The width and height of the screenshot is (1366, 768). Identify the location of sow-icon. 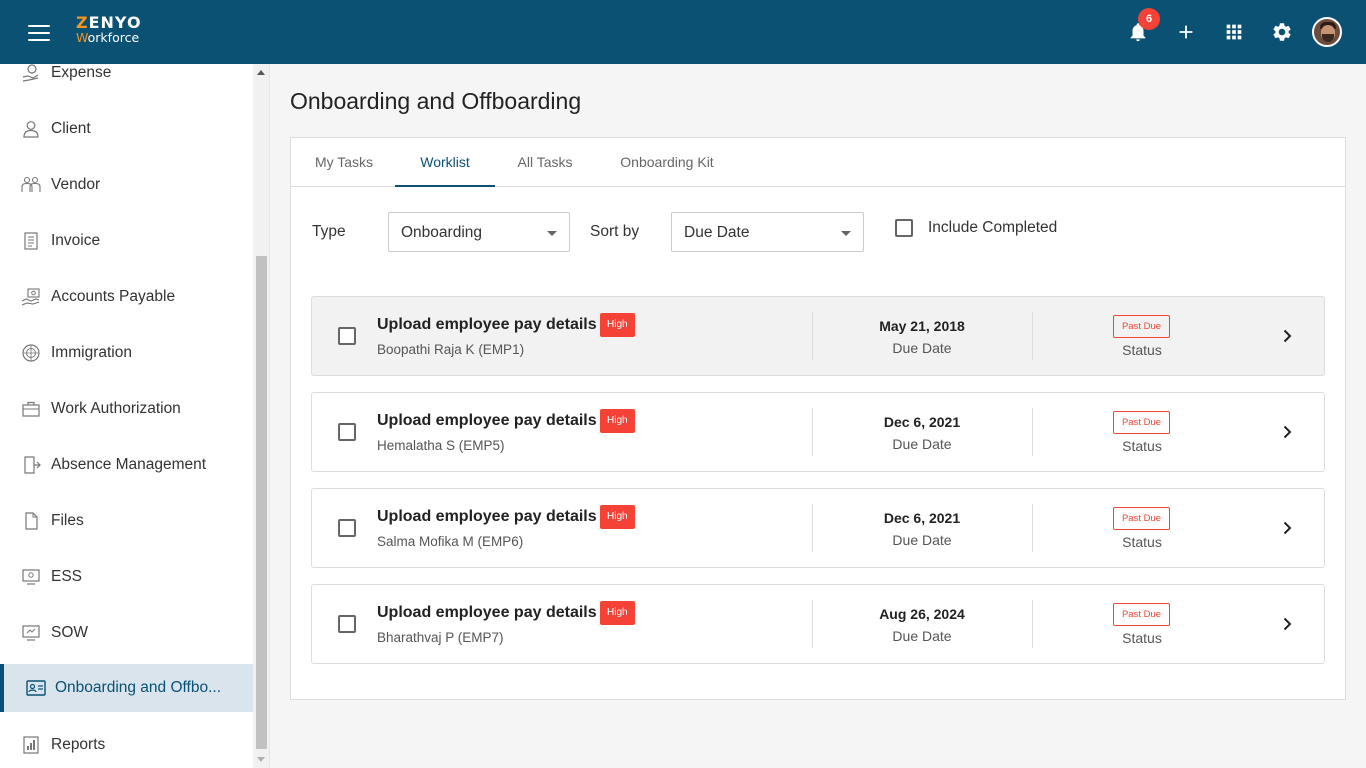
(31, 633).